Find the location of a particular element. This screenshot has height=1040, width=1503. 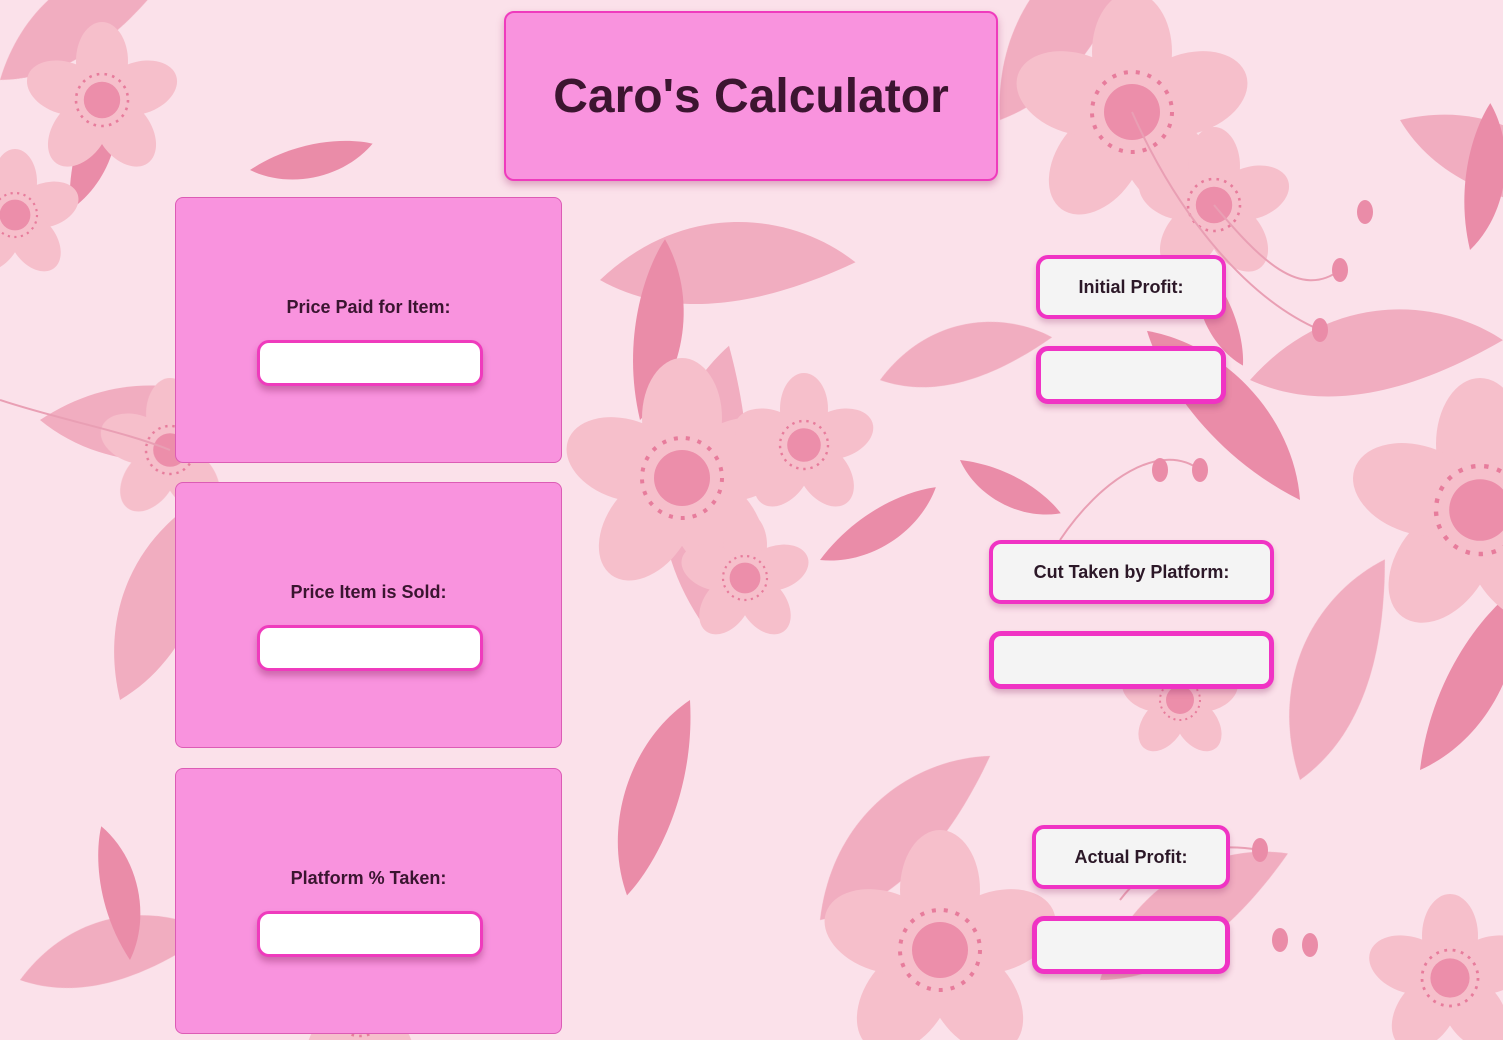

actual-profit-output is located at coordinates (1131, 945).